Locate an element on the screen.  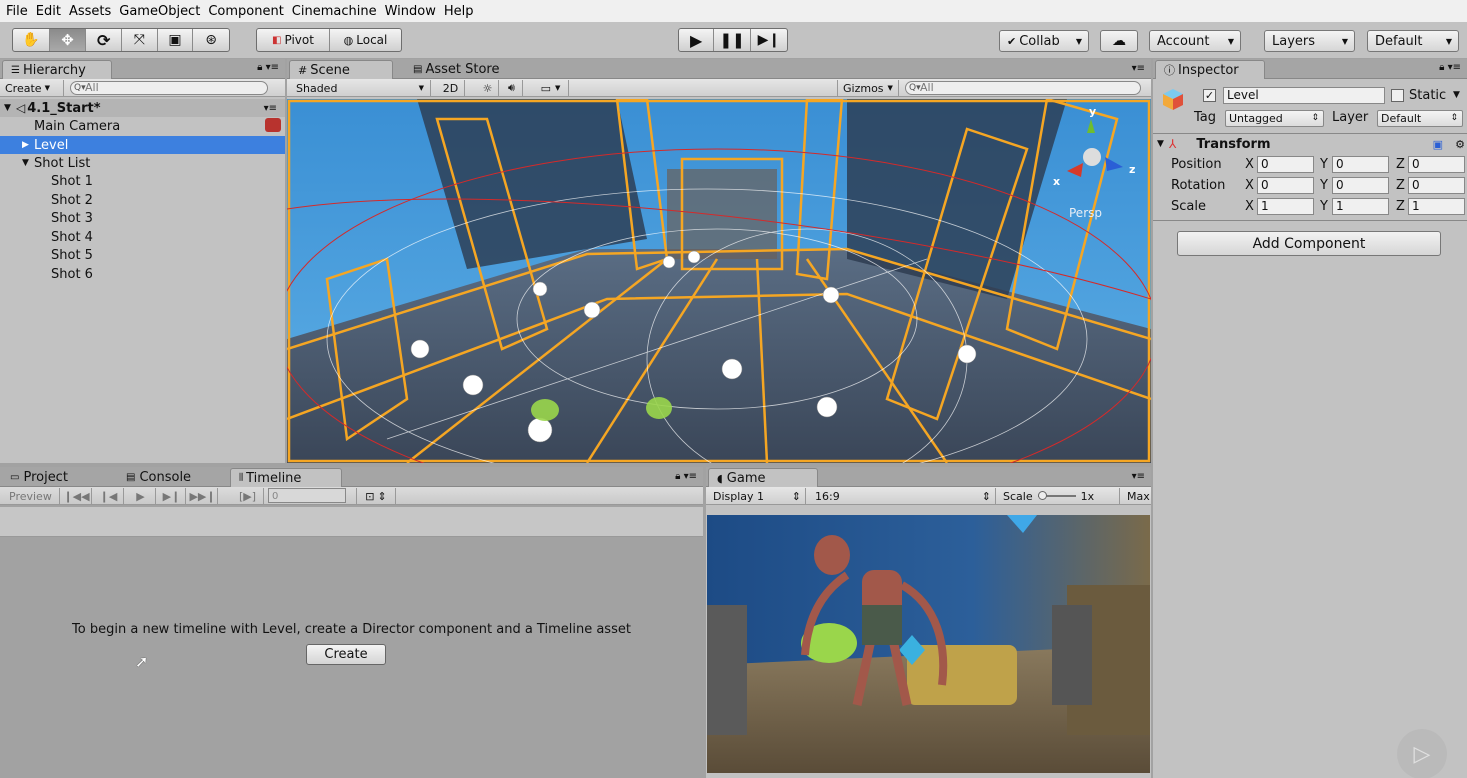
tab-timeline: ⫼ Timeline is located at coordinates (286, 477).